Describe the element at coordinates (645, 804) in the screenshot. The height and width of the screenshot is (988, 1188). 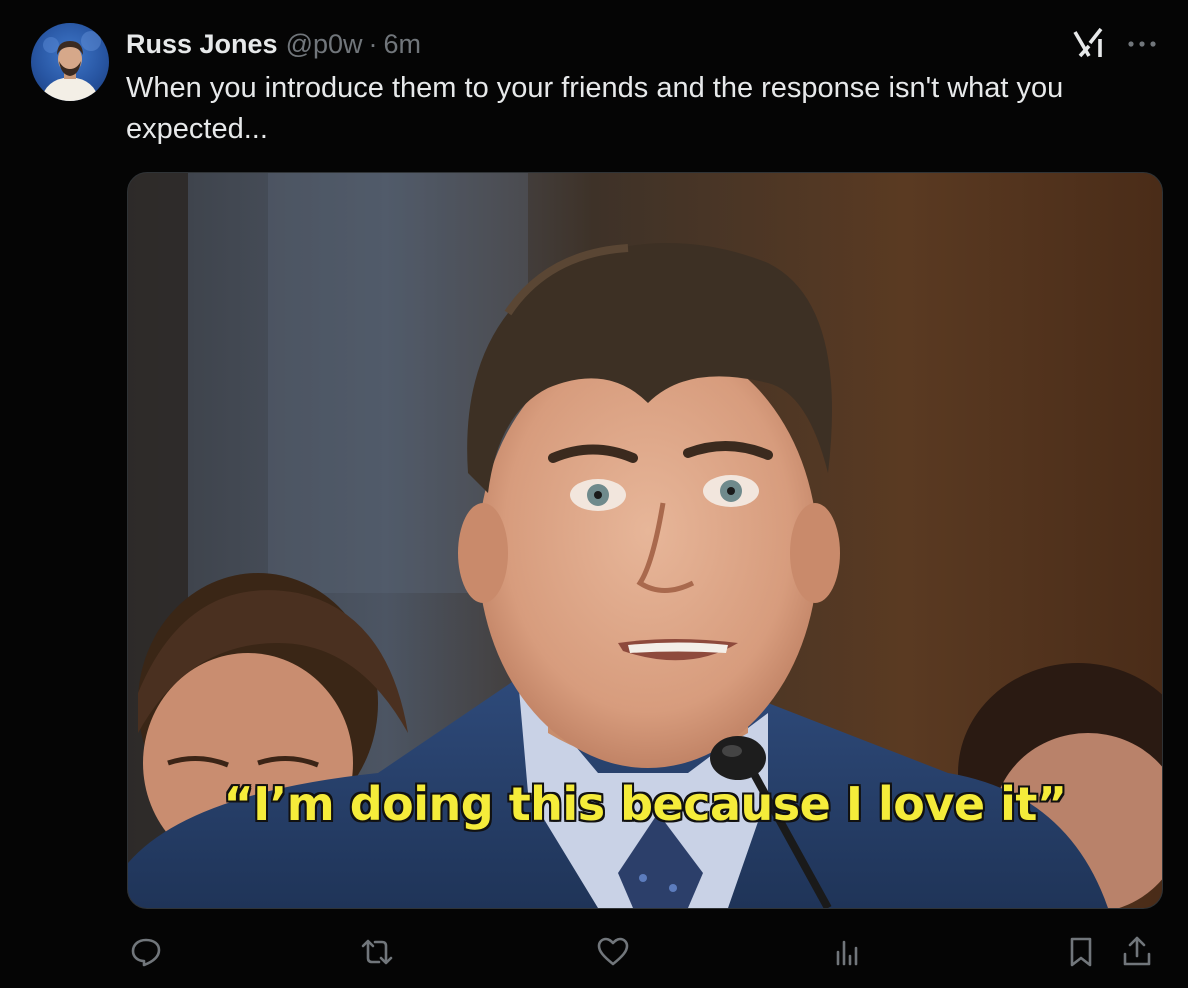
I see `media-caption: “I’m doing this because I love it”` at that location.